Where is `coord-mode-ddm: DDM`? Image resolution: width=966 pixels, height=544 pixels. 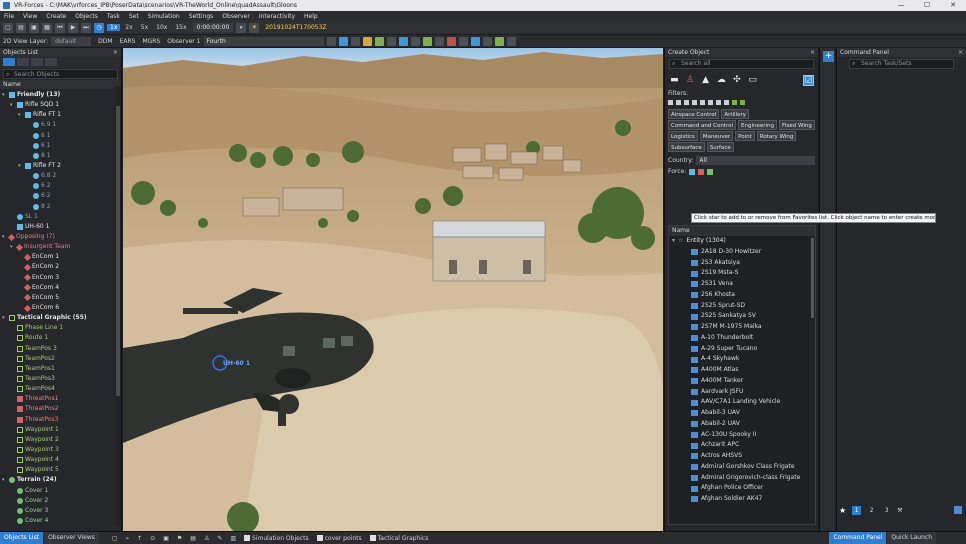
coord-mode-ddm: DDM is located at coordinates (105, 41).